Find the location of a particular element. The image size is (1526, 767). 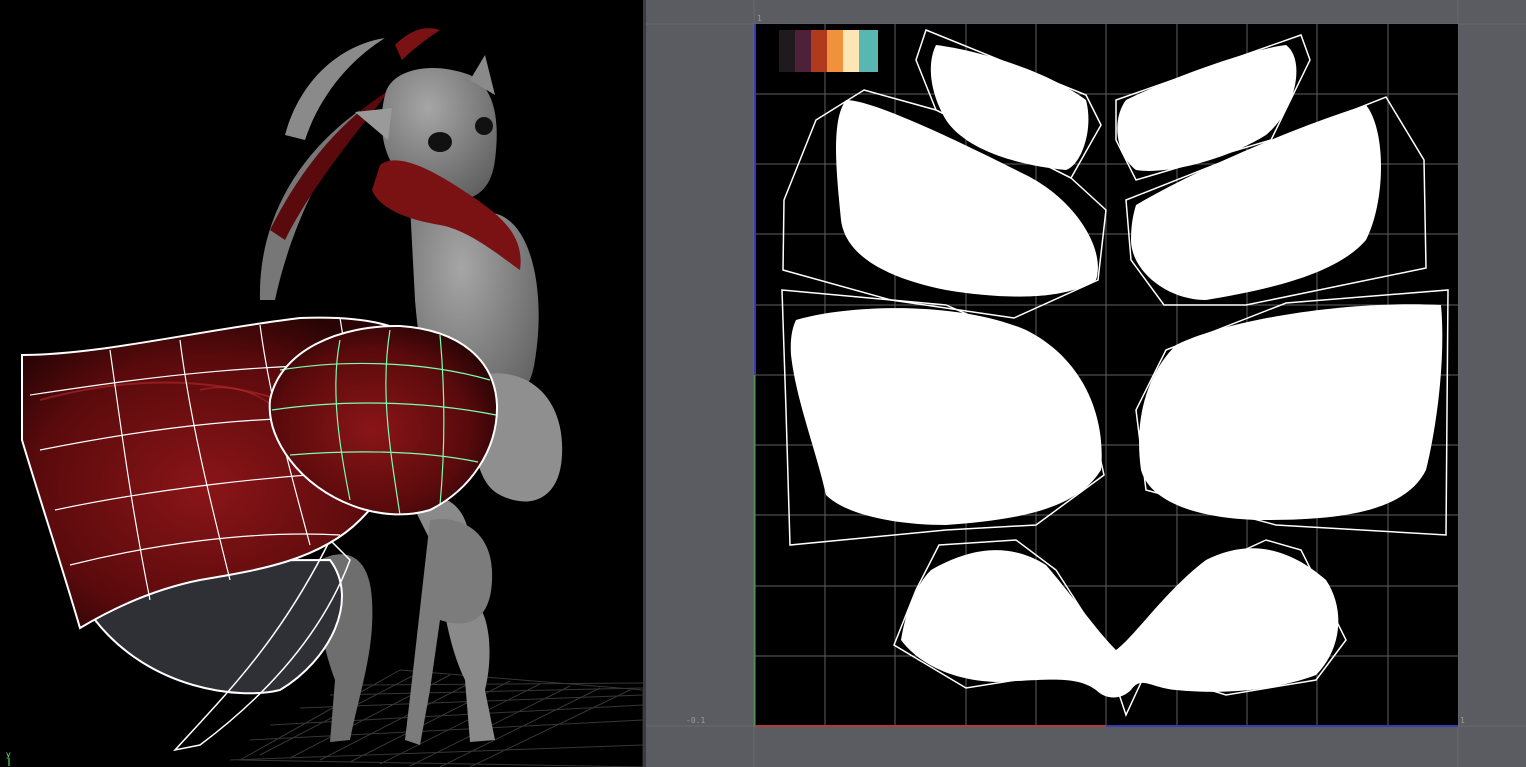

ground-grid is located at coordinates (436, 718).